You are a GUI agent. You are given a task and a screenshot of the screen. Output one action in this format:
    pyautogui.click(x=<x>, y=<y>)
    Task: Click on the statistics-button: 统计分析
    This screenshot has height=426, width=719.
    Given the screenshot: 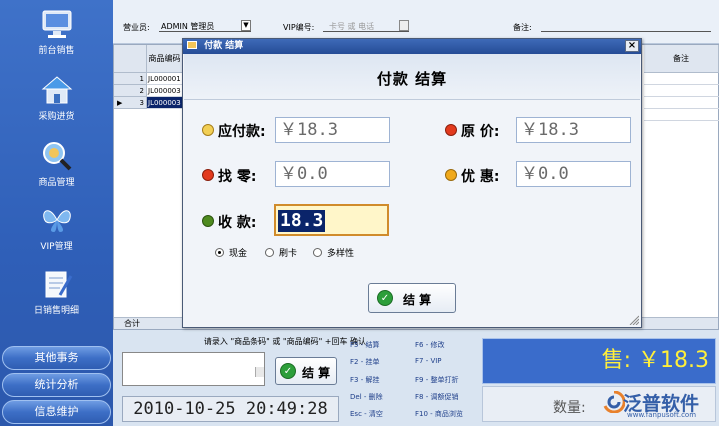 What is the action you would take?
    pyautogui.click(x=56, y=385)
    